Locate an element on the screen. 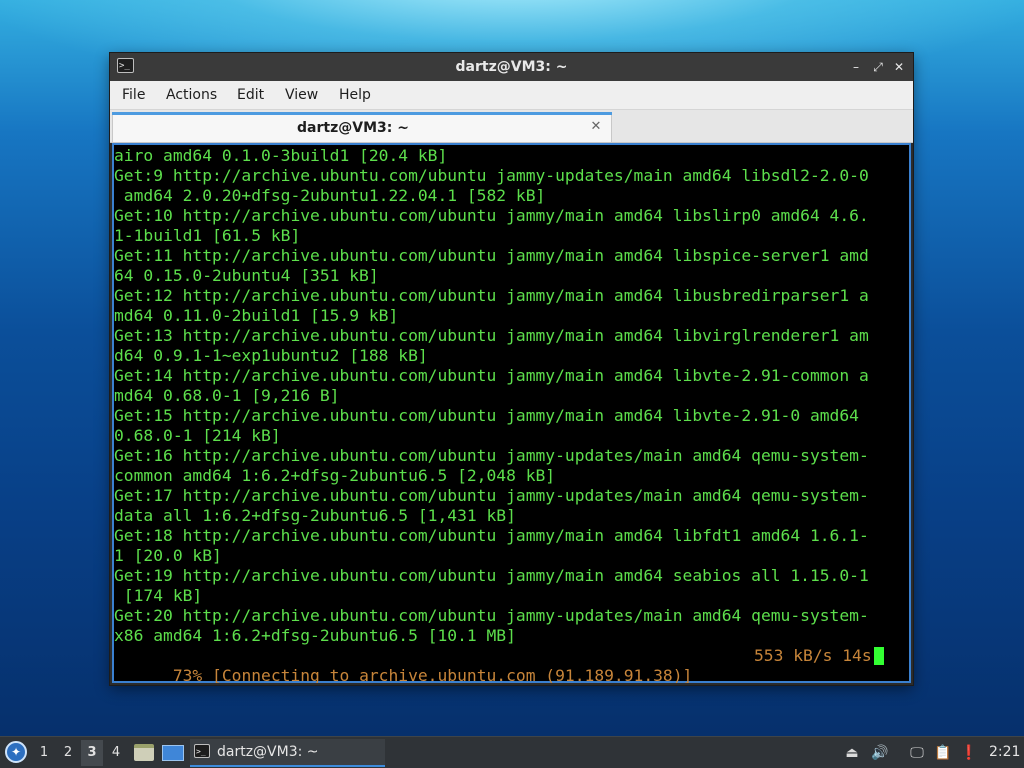  download-rate-text: 553 kB/s 14s is located at coordinates (813, 655).